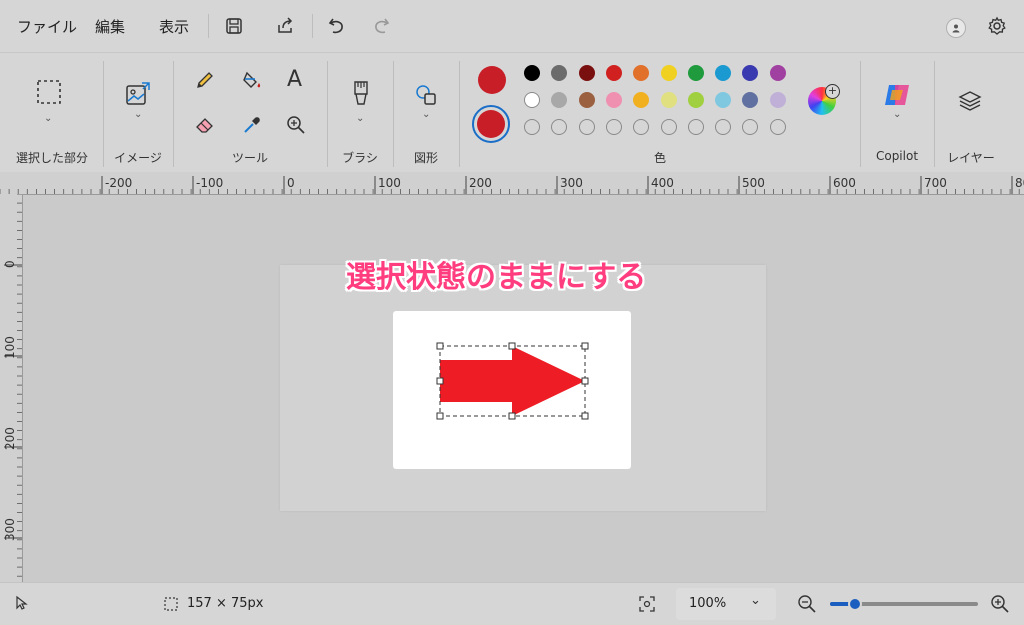 Image resolution: width=1024 pixels, height=625 pixels. What do you see at coordinates (11, 388) in the screenshot?
I see `vertical-ruler: 0 100 200 300` at bounding box center [11, 388].